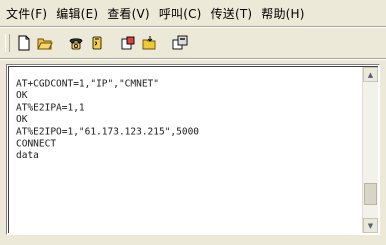  Describe the element at coordinates (193, 27) in the screenshot. I see `menubar-divider-highlight` at that location.